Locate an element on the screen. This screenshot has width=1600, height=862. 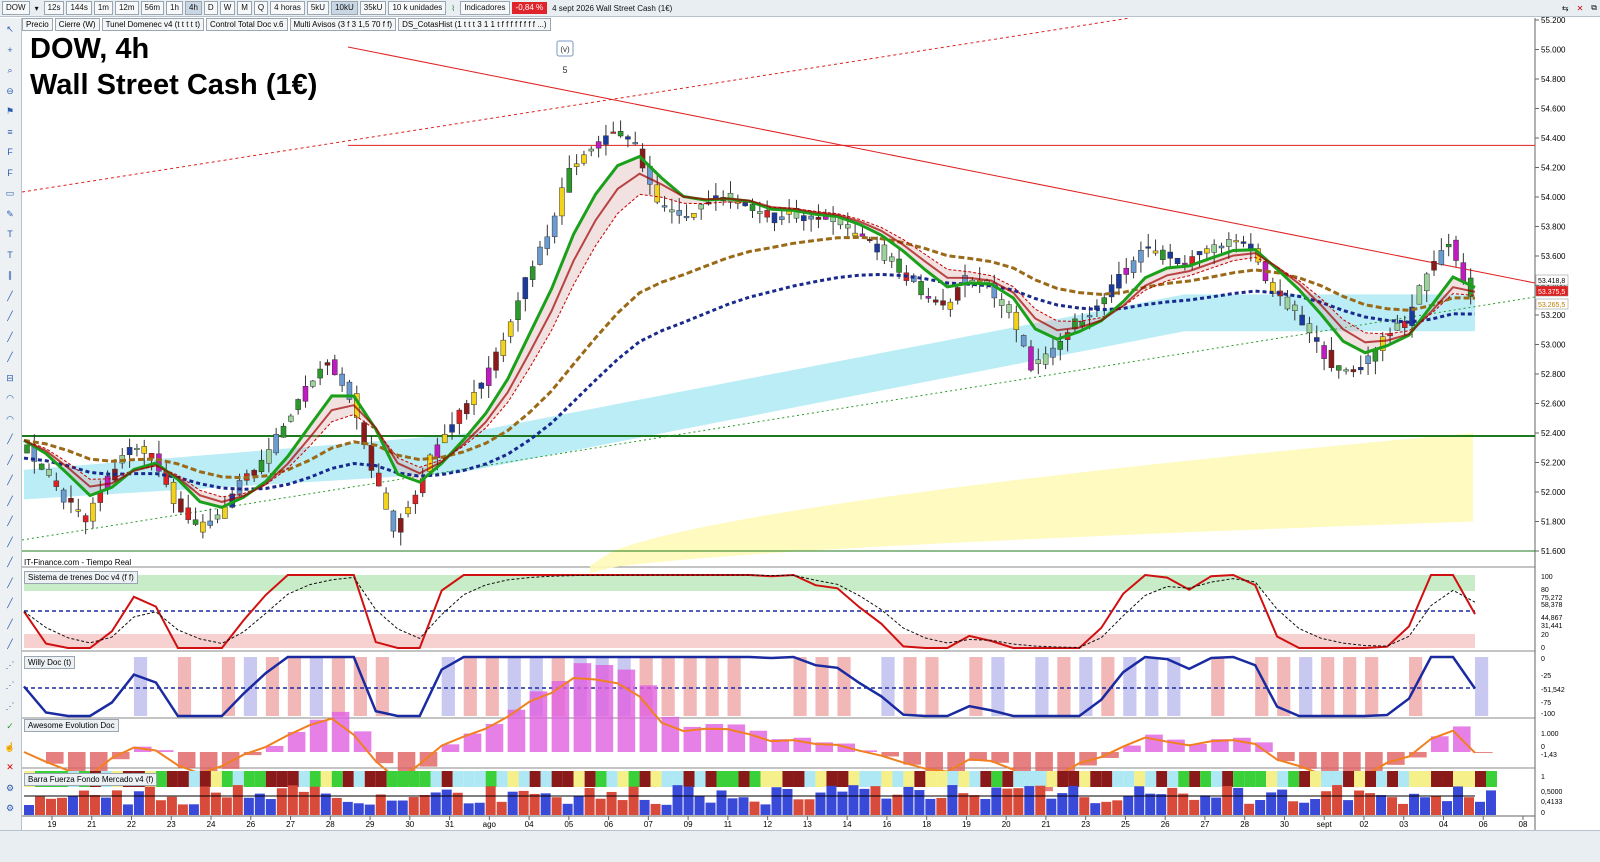
x-tick-label: 21 is located at coordinates (1045, 824).